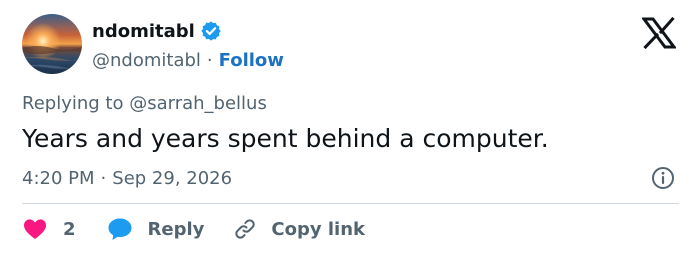 Image resolution: width=700 pixels, height=256 pixels. What do you see at coordinates (251, 60) in the screenshot?
I see `follow-button: Follow` at bounding box center [251, 60].